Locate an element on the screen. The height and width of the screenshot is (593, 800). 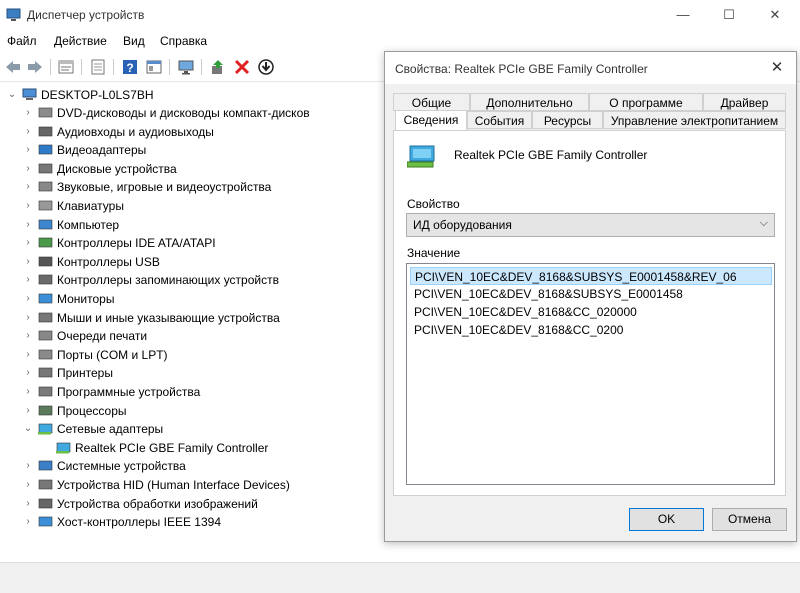
tree-device-item: Realtek PCIe GBE Family Controller is located at coordinates (210, 448).